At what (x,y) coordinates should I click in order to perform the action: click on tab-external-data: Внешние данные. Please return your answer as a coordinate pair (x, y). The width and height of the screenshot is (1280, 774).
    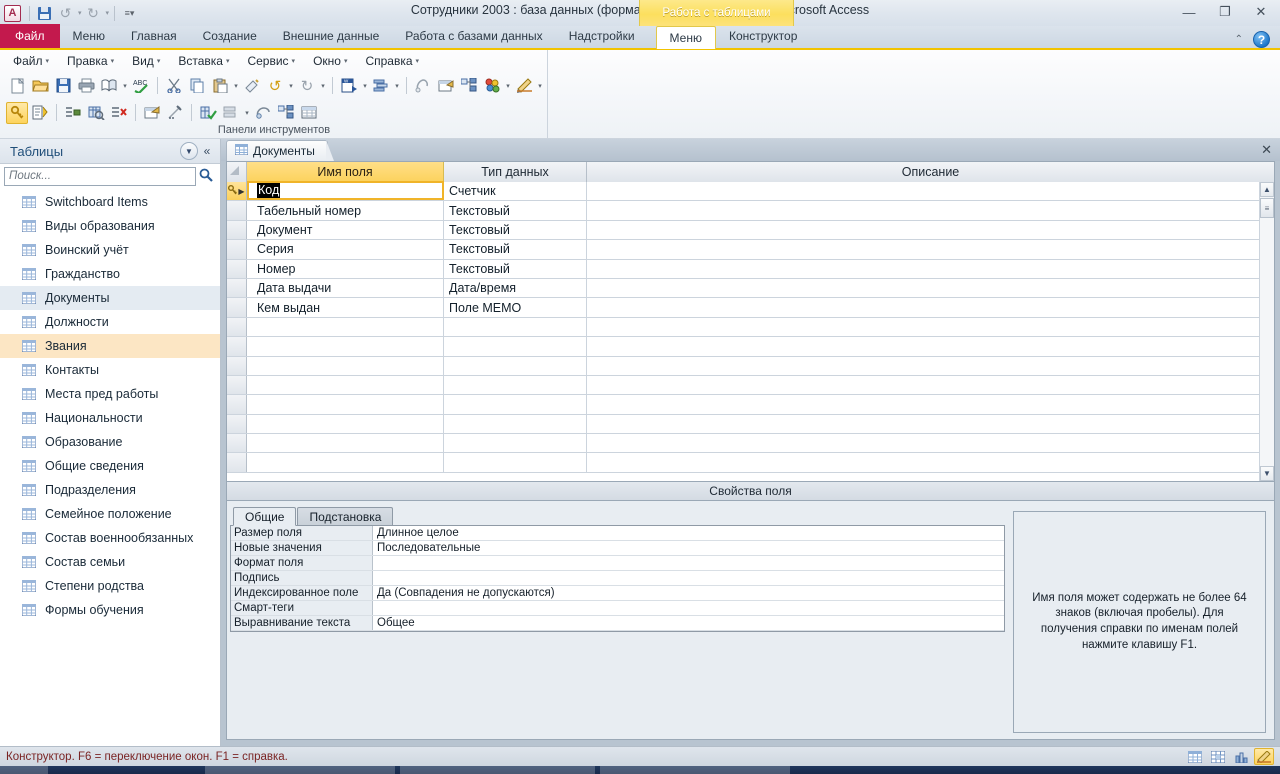
    Looking at the image, I should click on (331, 36).